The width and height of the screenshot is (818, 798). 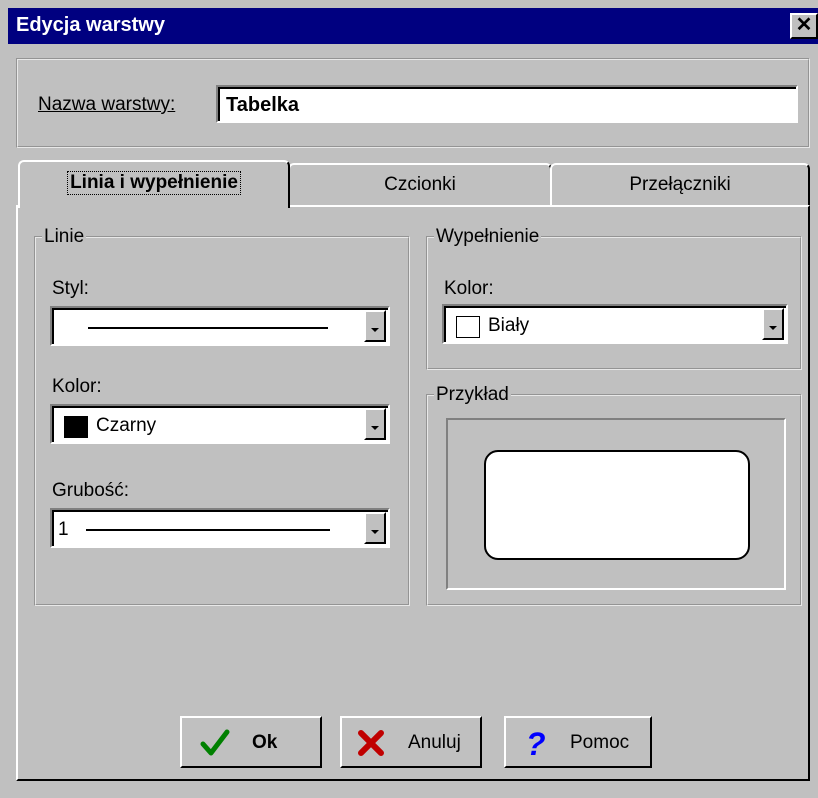 I want to click on close-button: ✕, so click(x=804, y=26).